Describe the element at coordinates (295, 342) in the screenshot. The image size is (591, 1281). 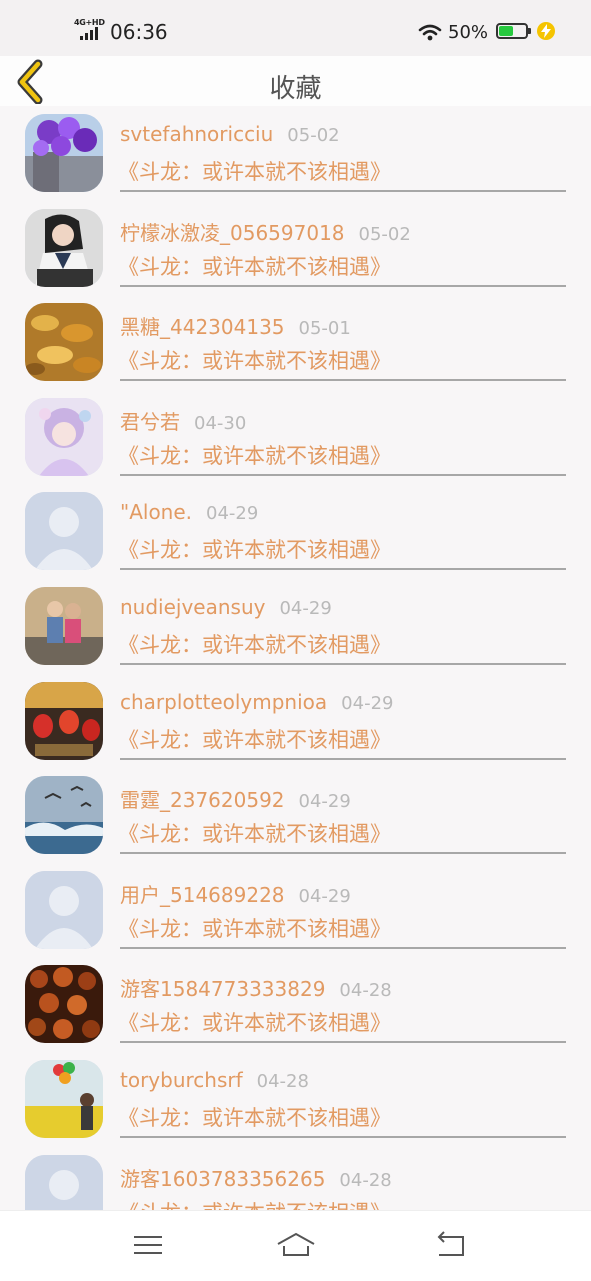
I see `list-item: 黑糖_442304135 05-01 《斗龙：或许本就不该相遇》` at that location.